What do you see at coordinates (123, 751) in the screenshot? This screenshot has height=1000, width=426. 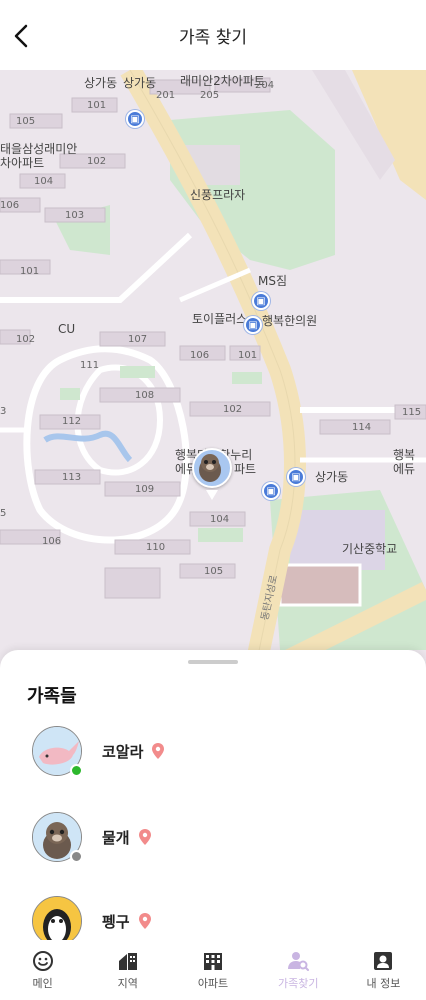 I see `member-name: 코알라` at bounding box center [123, 751].